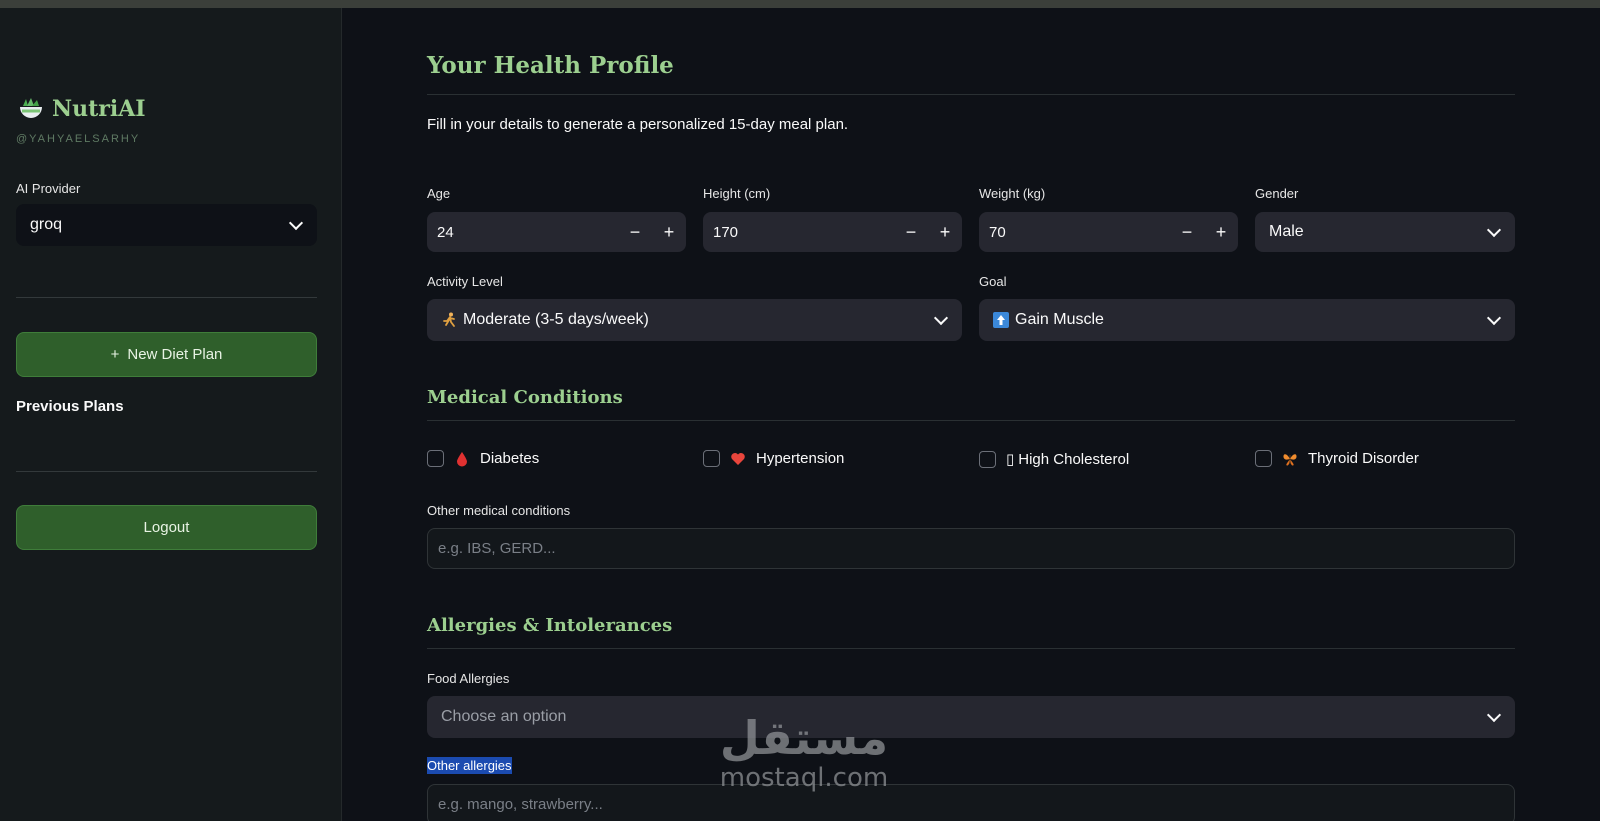  What do you see at coordinates (800, 4) in the screenshot?
I see `top-bar` at bounding box center [800, 4].